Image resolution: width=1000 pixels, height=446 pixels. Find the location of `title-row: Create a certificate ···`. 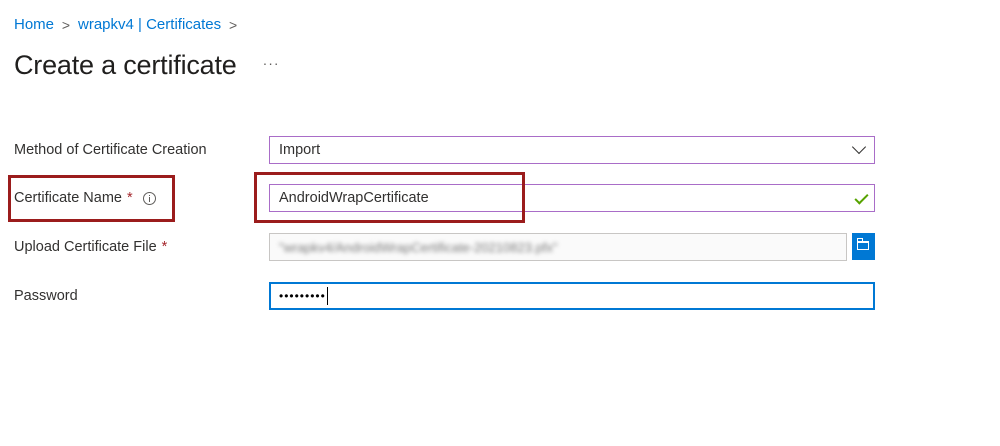

title-row: Create a certificate ··· is located at coordinates (147, 65).